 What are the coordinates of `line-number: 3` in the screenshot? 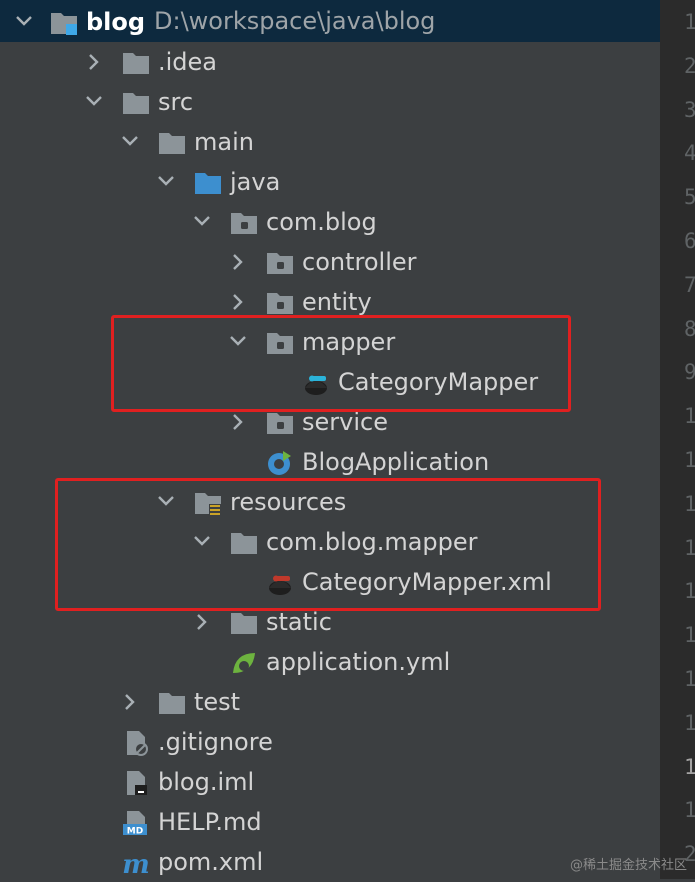 It's located at (689, 109).